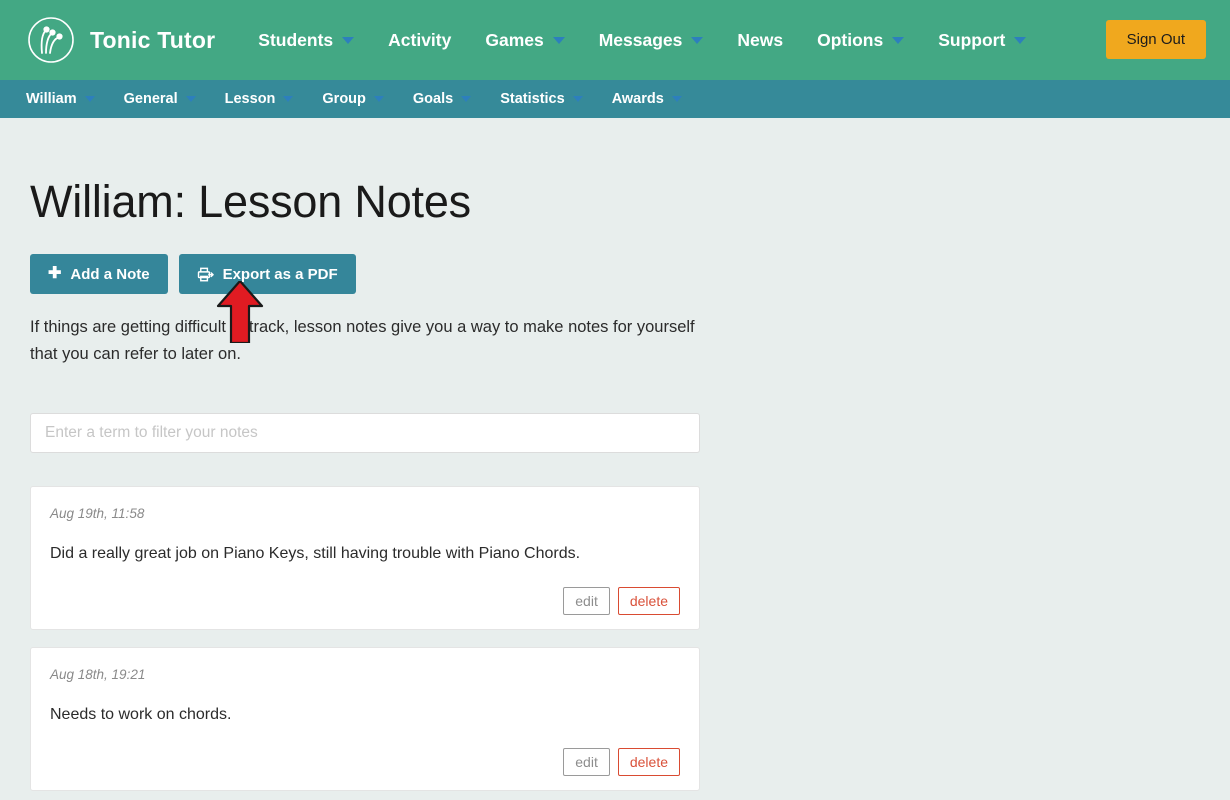 Image resolution: width=1230 pixels, height=800 pixels. I want to click on nav-item-label: Games, so click(514, 39).